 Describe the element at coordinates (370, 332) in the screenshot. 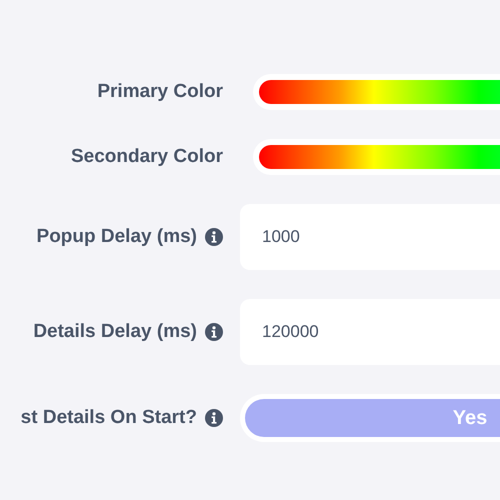

I see `number-field: 120000` at that location.